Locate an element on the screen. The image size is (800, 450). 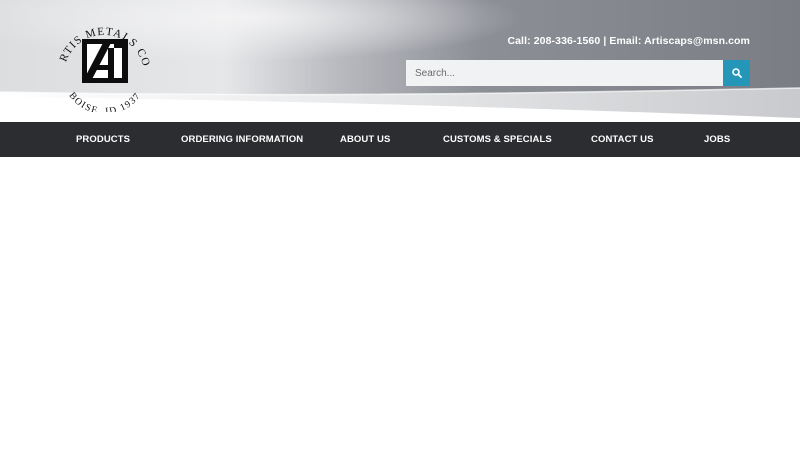
search-icon is located at coordinates (736, 73).